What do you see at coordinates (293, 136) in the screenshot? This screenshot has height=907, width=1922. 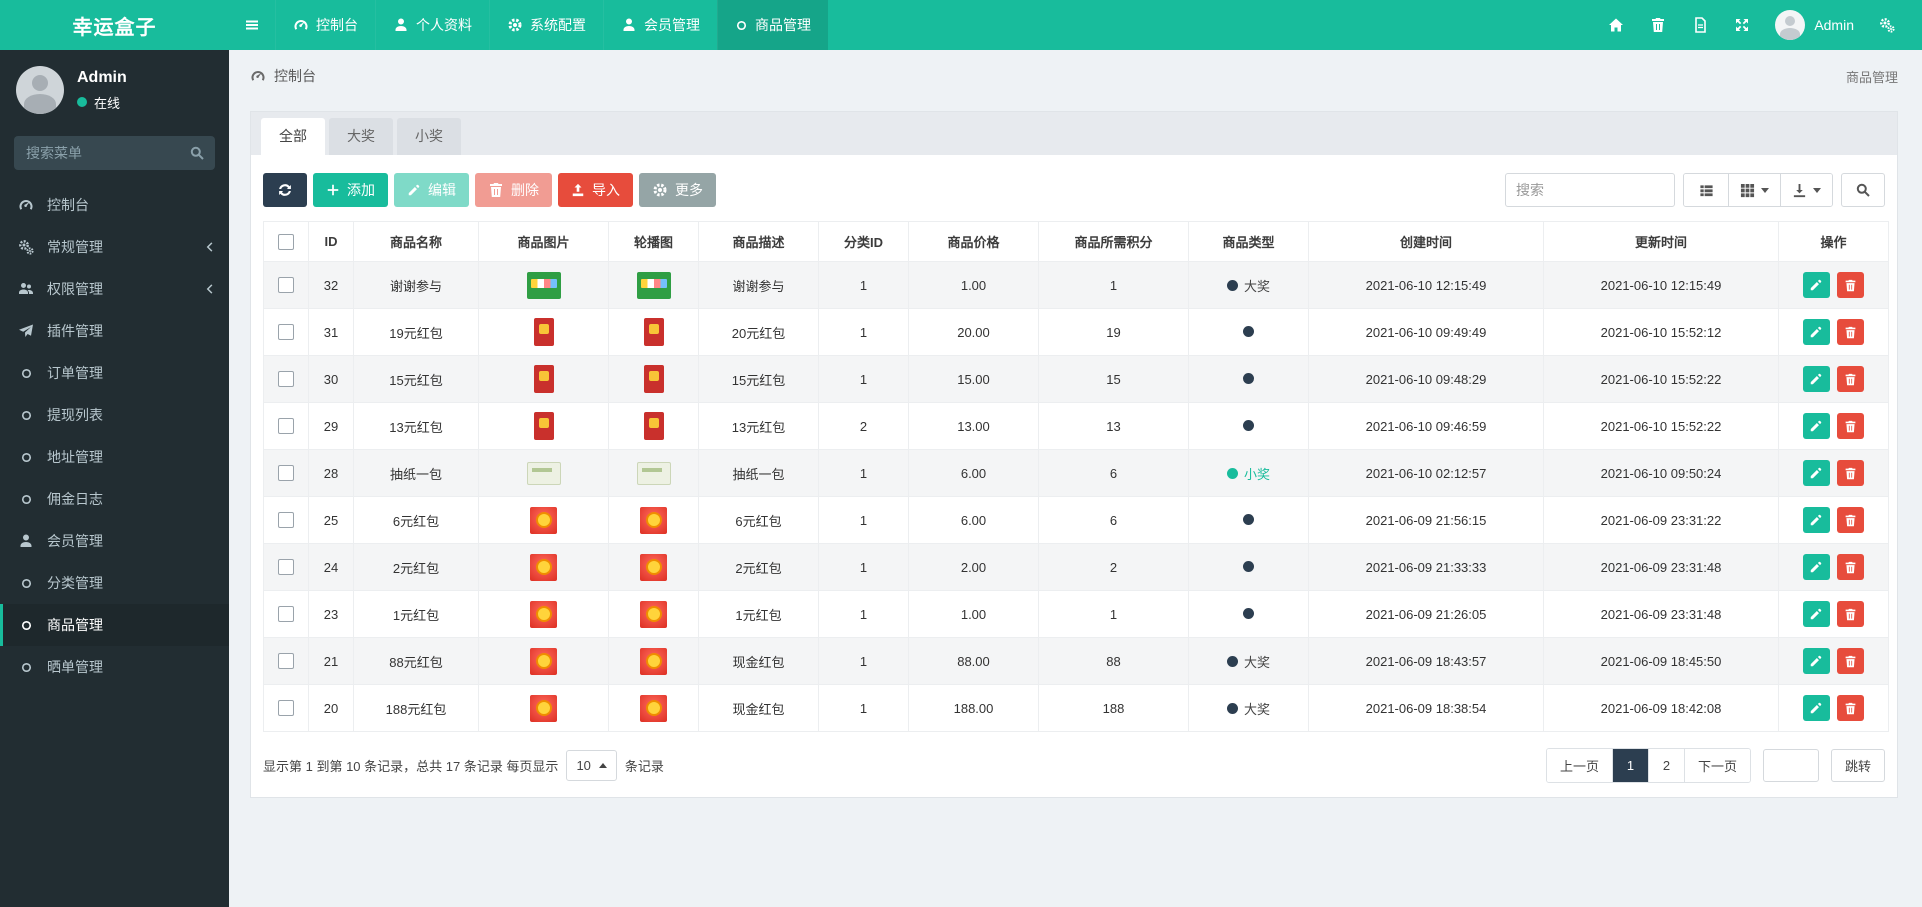 I see `tab-全部: 全部` at bounding box center [293, 136].